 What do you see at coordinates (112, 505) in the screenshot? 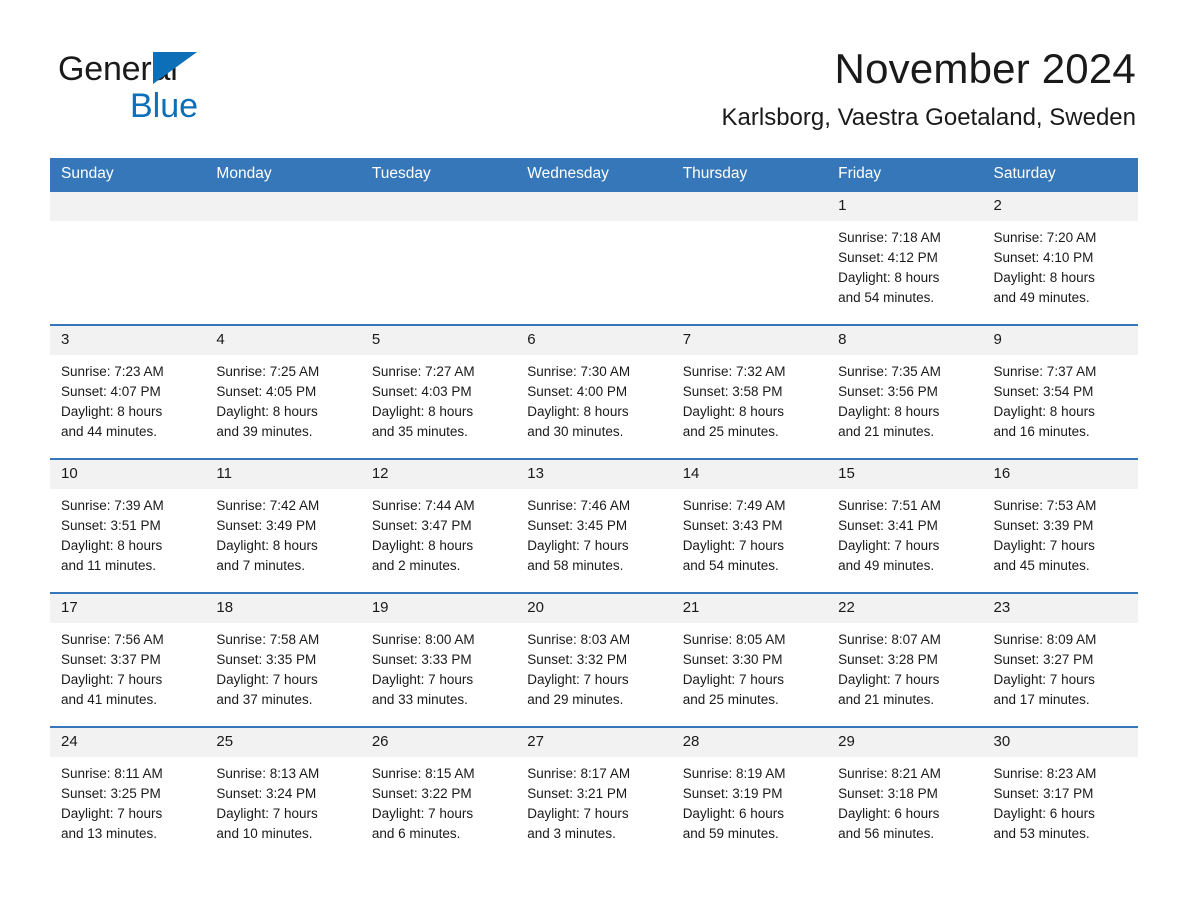
I see `sunrise-text: Sunrise: 7:39 AM` at bounding box center [112, 505].